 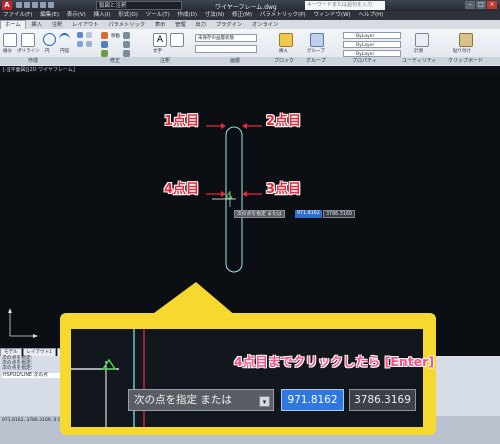 I want to click on open-icon, so click(x=27, y=5).